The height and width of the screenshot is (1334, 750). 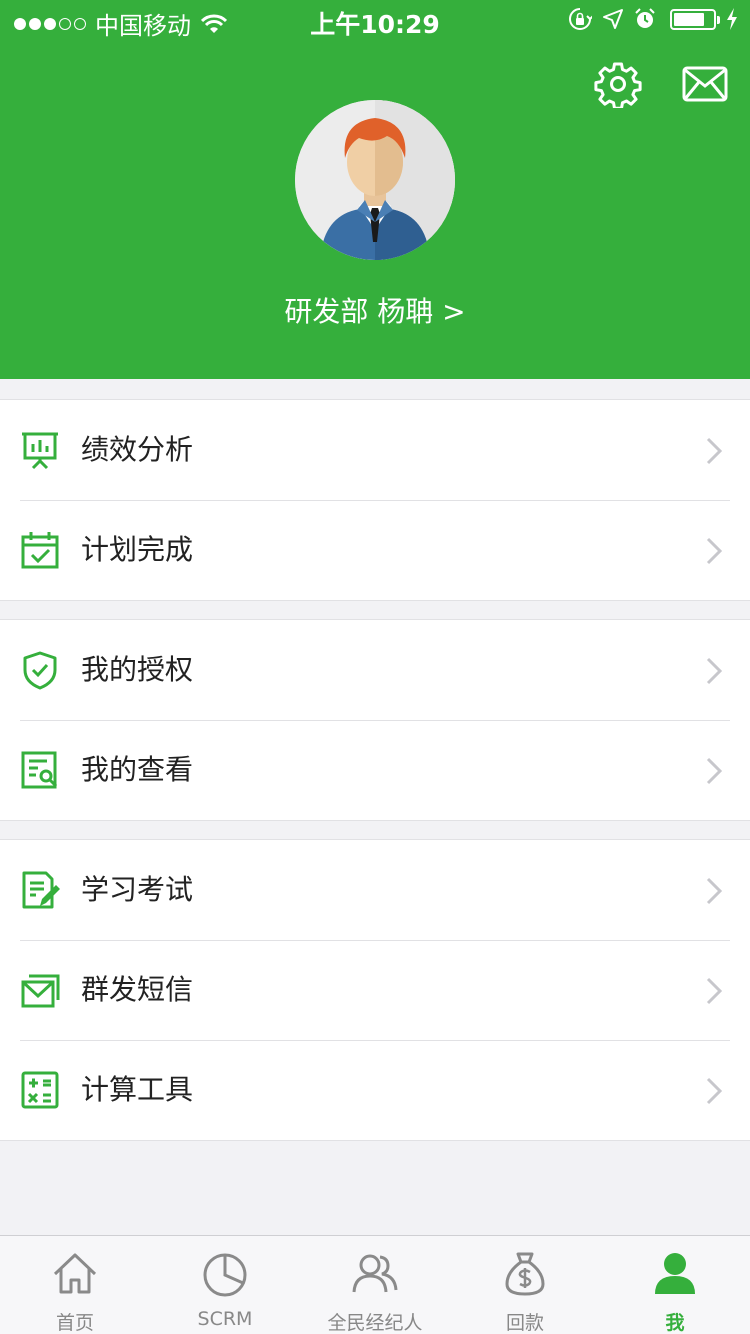 What do you see at coordinates (375, 890) in the screenshot?
I see `menu-item-study-exam: 学习考试` at bounding box center [375, 890].